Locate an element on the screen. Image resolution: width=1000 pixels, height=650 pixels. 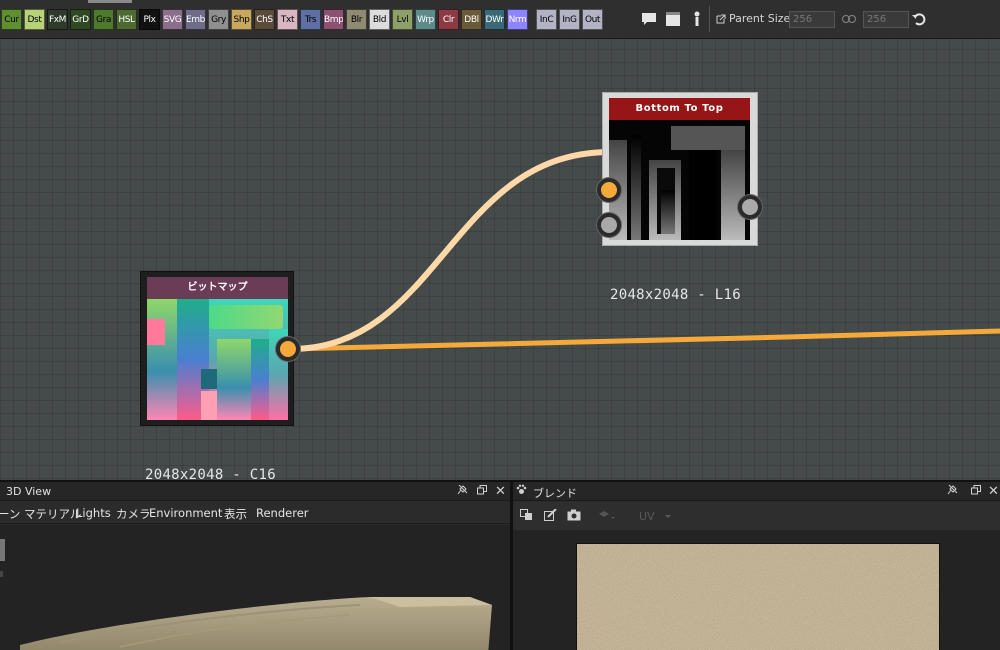
parent-width-field is located at coordinates (812, 19).